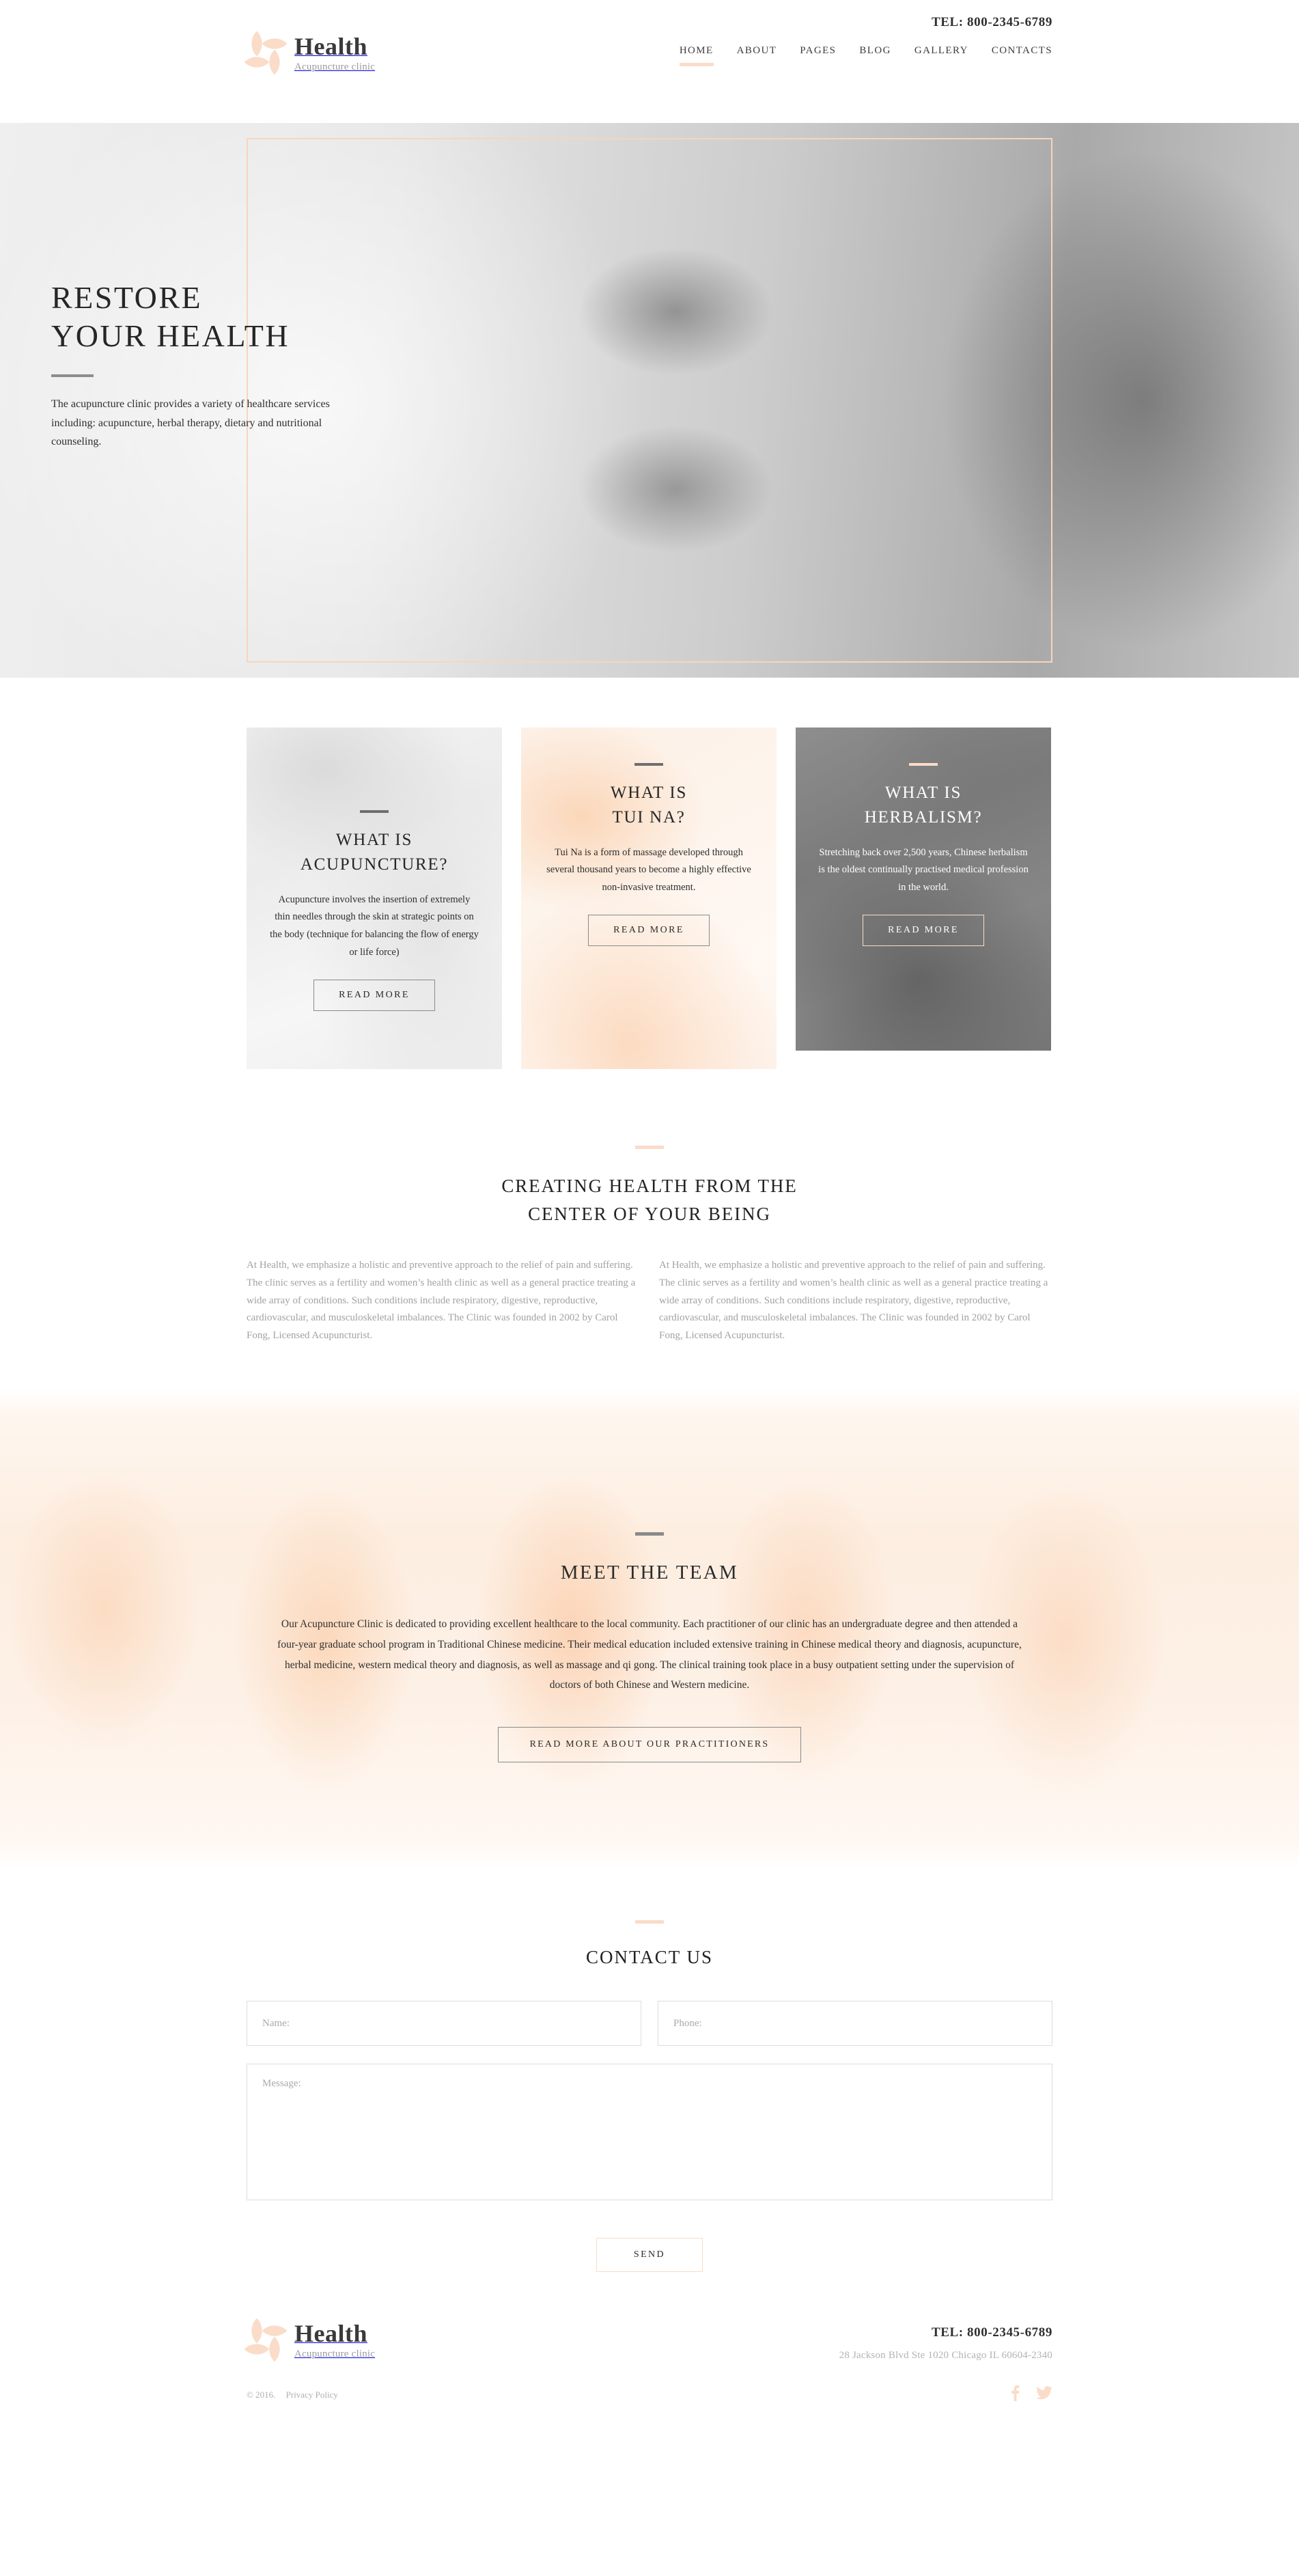 The height and width of the screenshot is (2576, 1299). What do you see at coordinates (170, 336) in the screenshot?
I see `hero-title-line2: YOUR HEALTH` at bounding box center [170, 336].